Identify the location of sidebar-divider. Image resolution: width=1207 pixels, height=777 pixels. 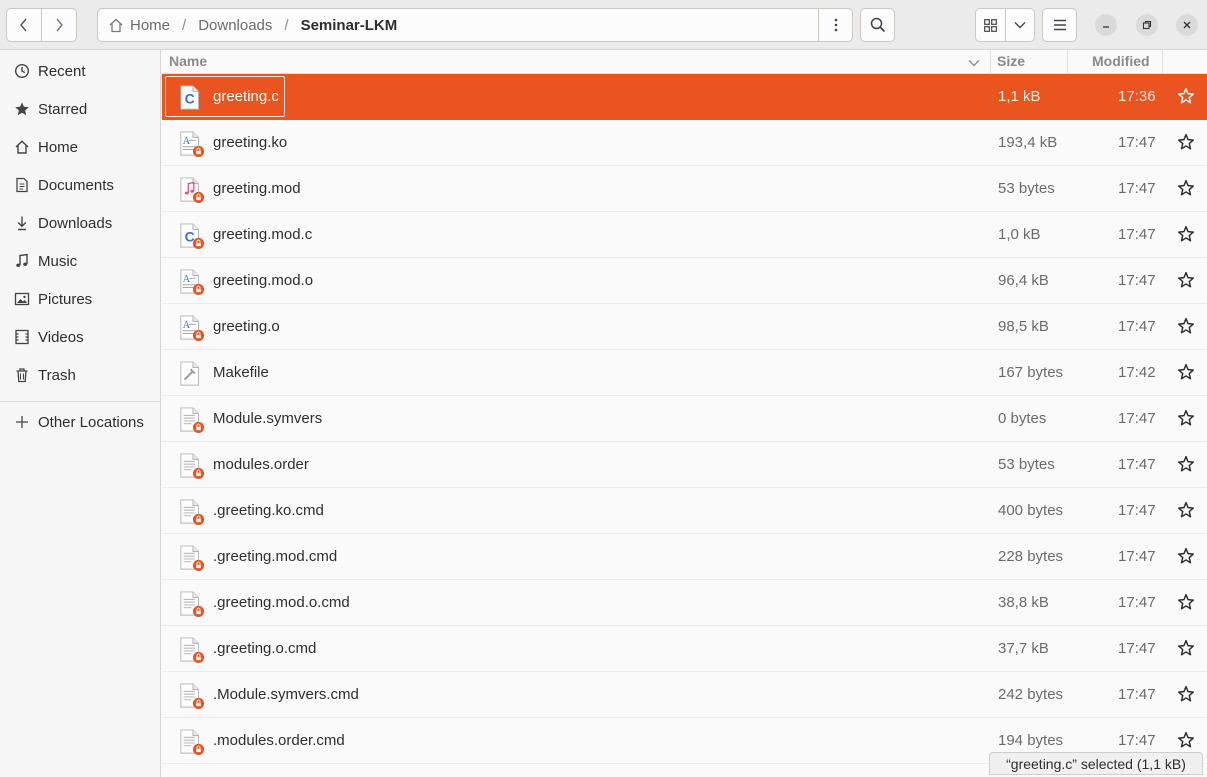
(80, 401).